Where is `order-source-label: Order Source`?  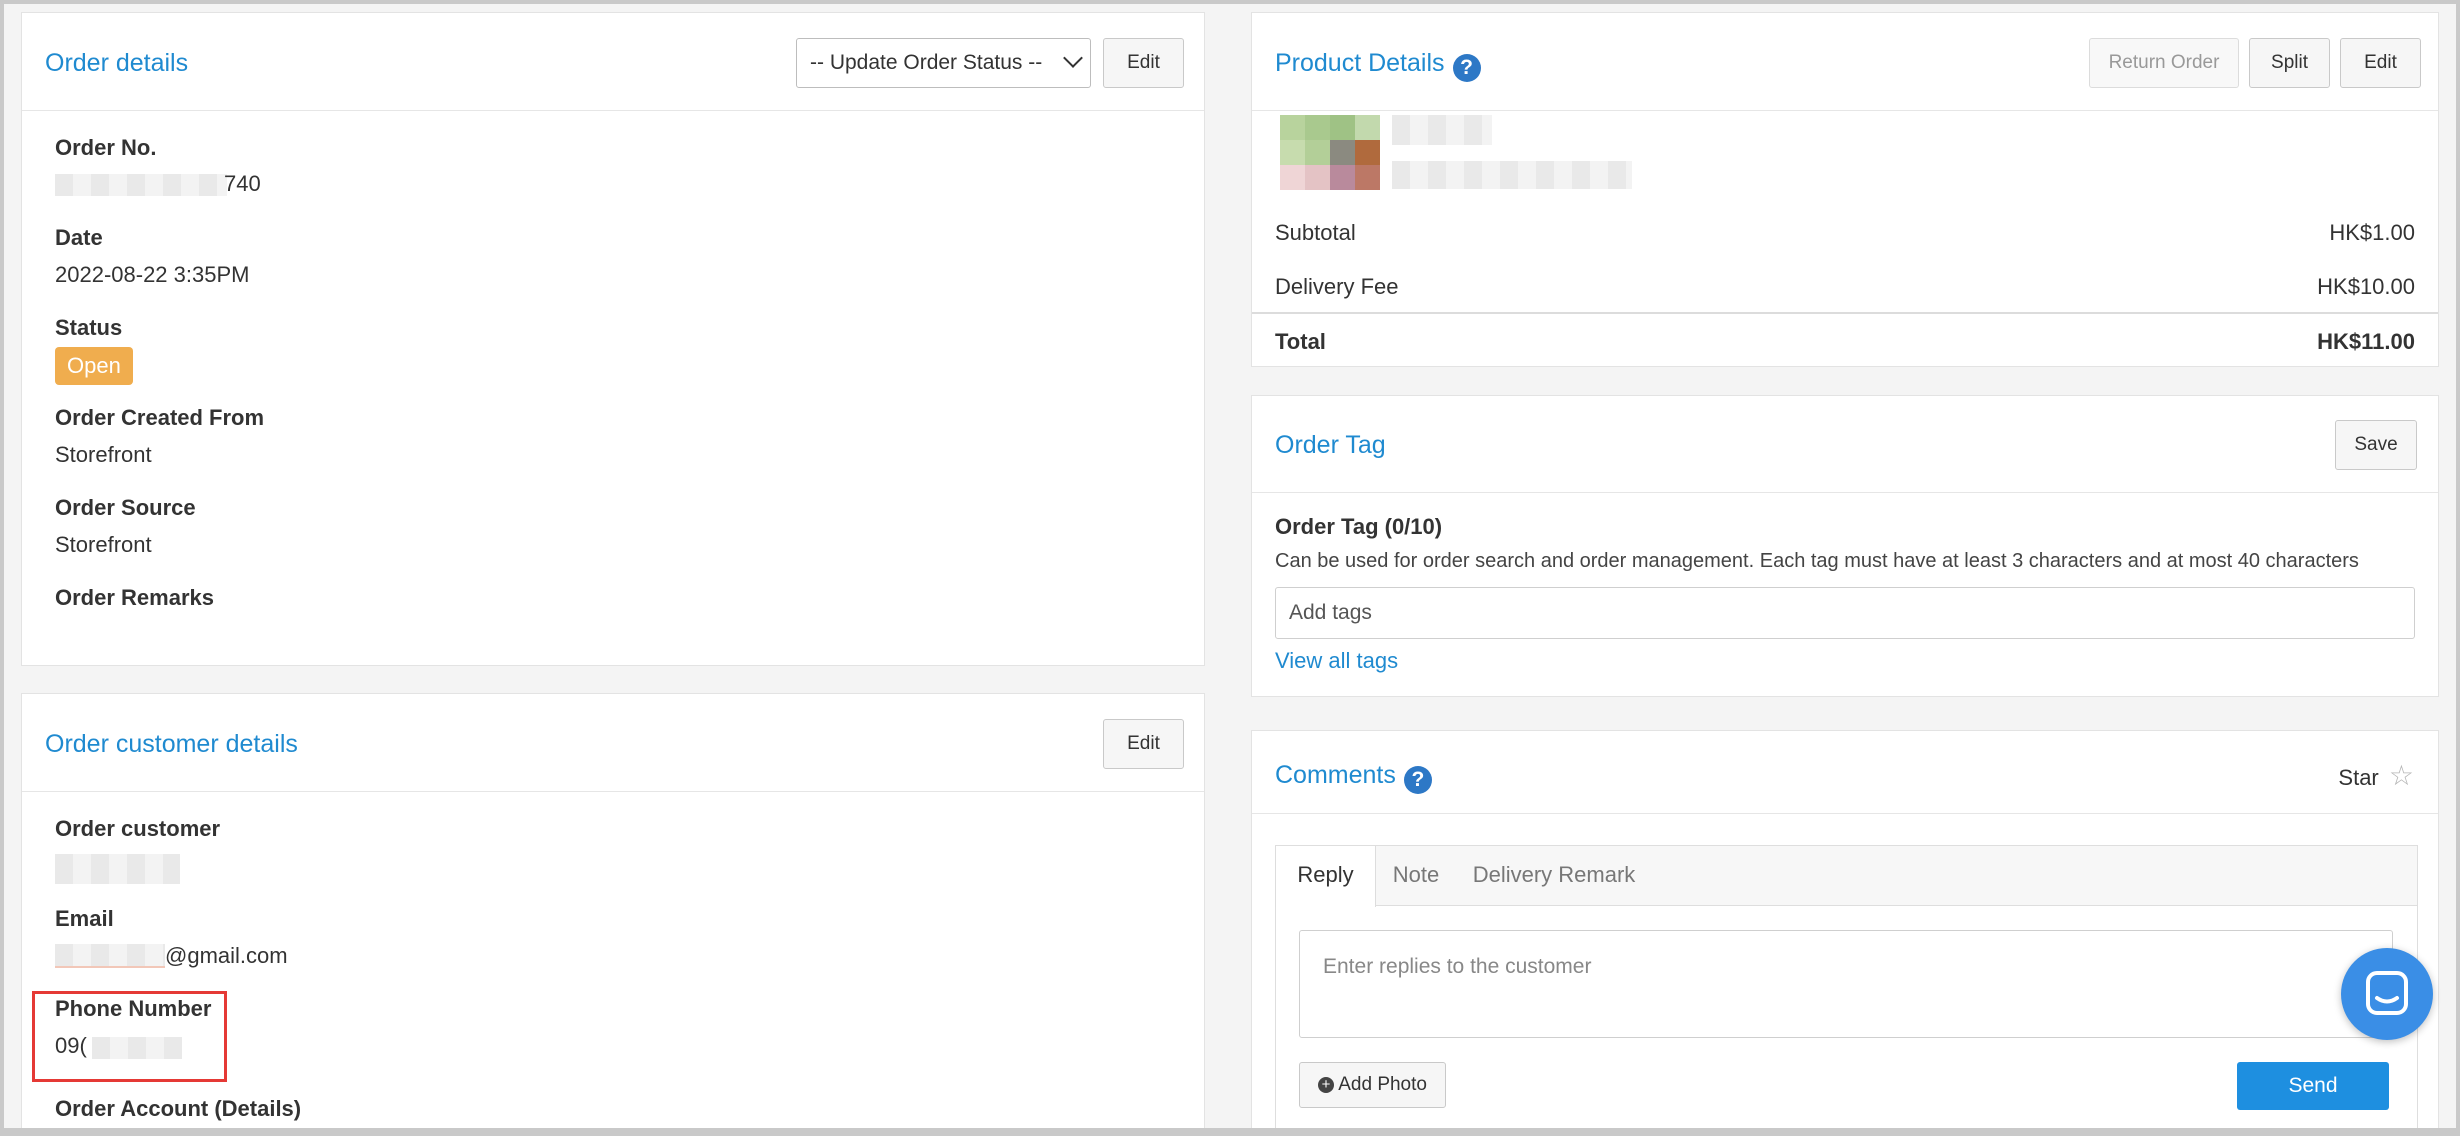
order-source-label: Order Source is located at coordinates (125, 507).